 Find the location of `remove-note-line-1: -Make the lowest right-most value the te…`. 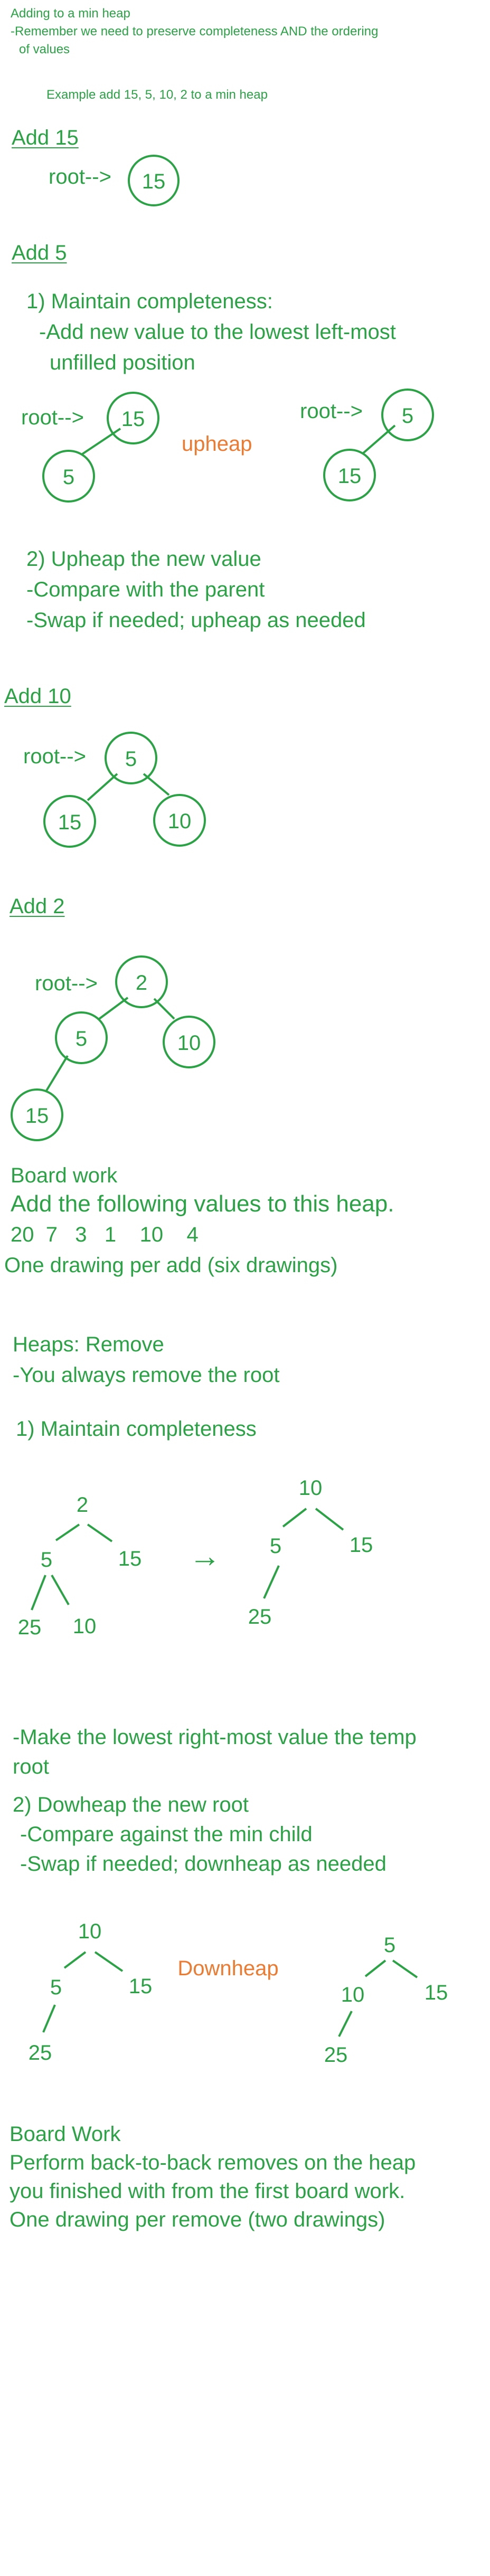

remove-note-line-1: -Make the lowest right-most value the te… is located at coordinates (215, 1737).